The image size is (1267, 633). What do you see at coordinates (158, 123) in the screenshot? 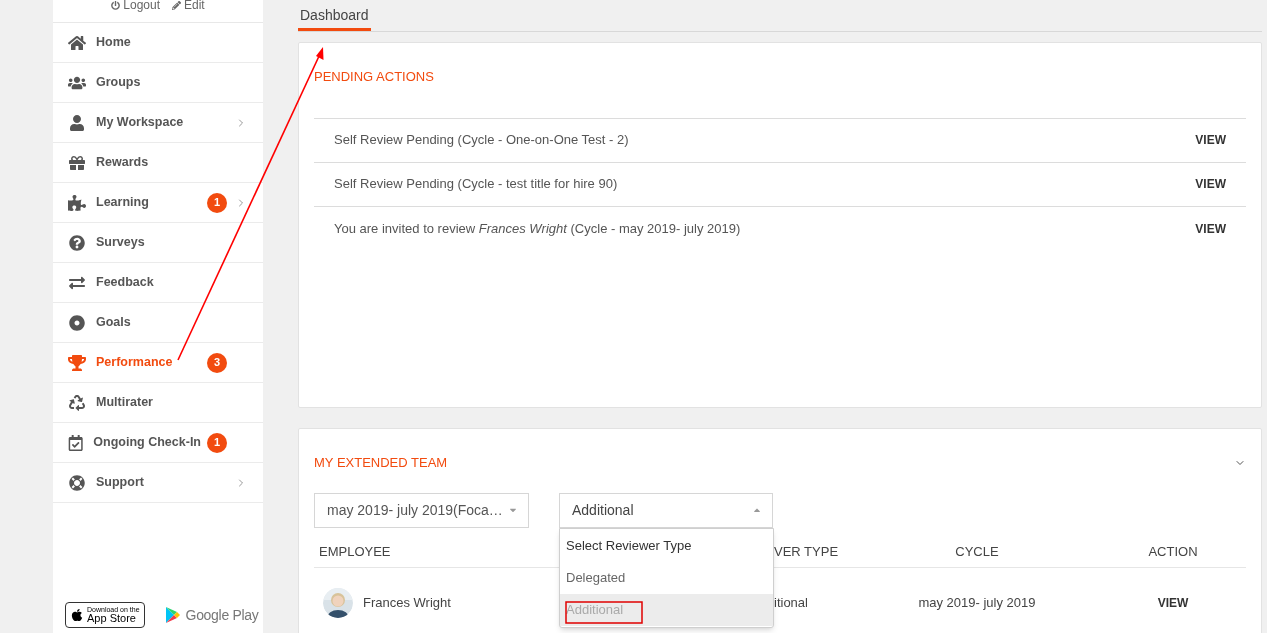
I see `sidebar-item: My Workspace` at bounding box center [158, 123].